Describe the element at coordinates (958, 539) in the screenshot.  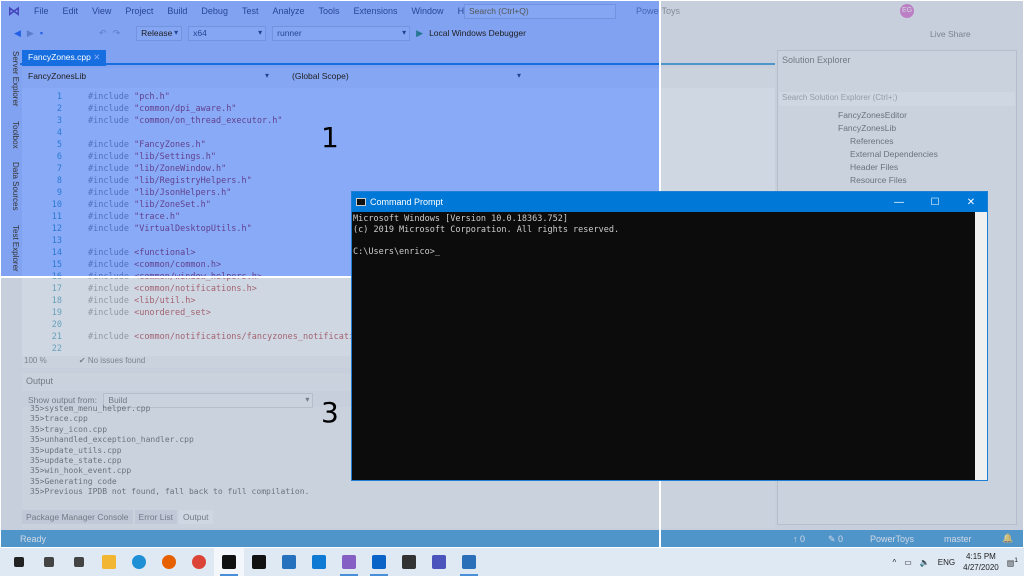
I see `branch-button: master` at that location.